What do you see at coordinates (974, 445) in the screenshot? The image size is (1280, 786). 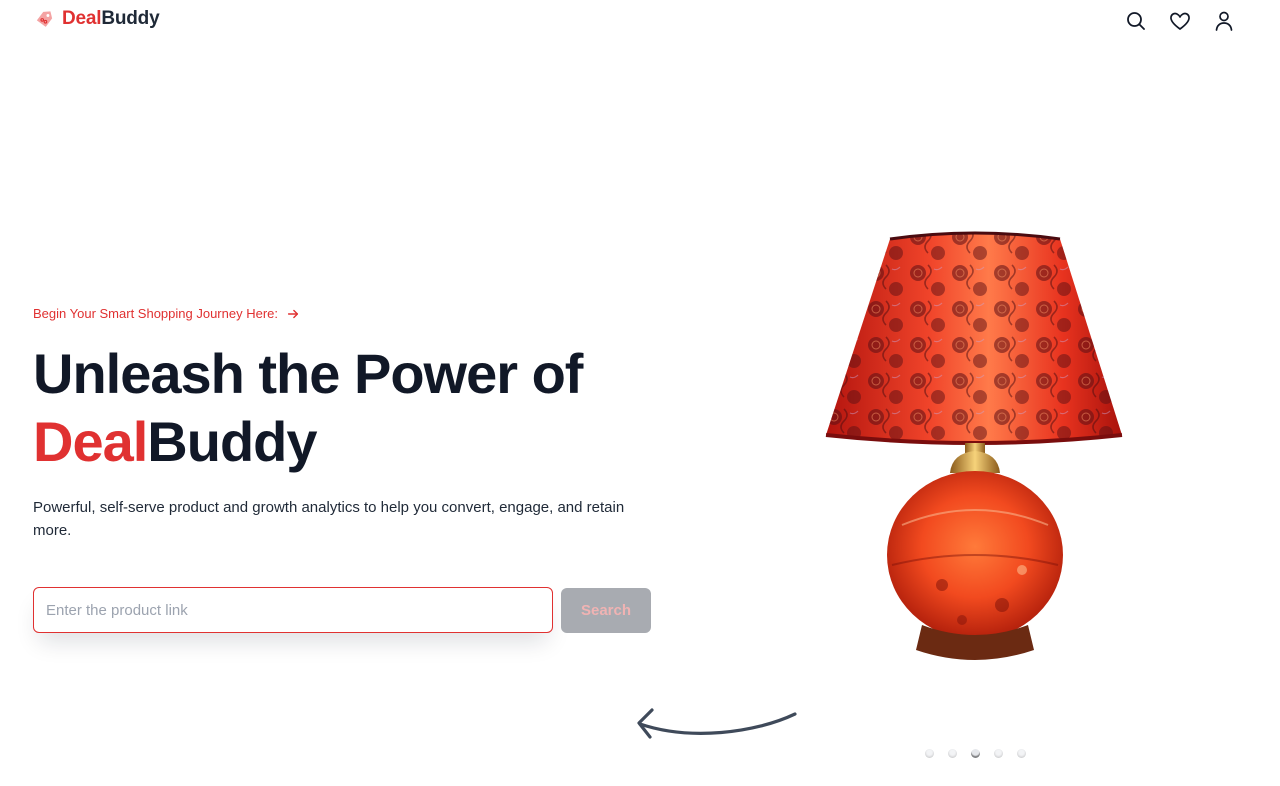 I see `lamp-product-image` at bounding box center [974, 445].